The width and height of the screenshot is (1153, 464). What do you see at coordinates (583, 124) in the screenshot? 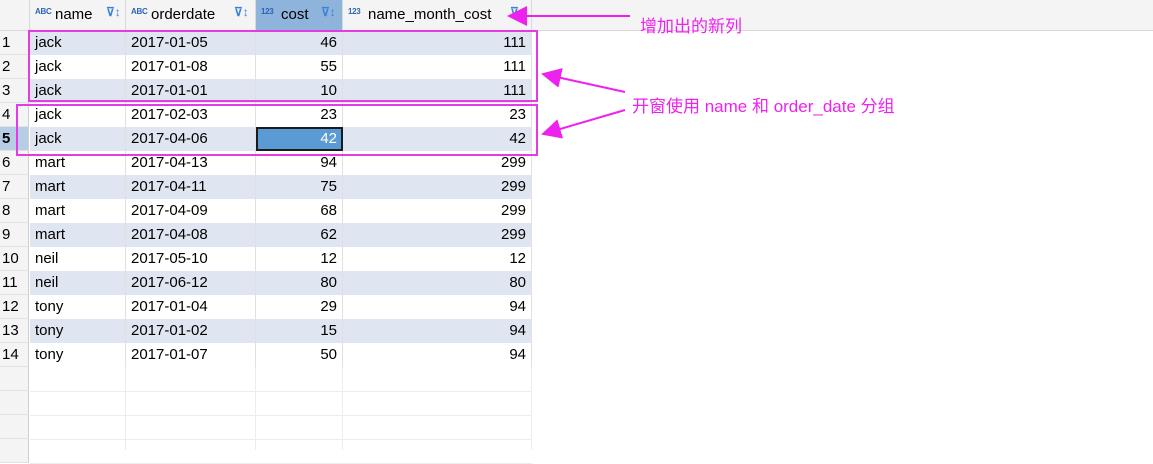
I see `arrow-partition-bottom` at bounding box center [583, 124].